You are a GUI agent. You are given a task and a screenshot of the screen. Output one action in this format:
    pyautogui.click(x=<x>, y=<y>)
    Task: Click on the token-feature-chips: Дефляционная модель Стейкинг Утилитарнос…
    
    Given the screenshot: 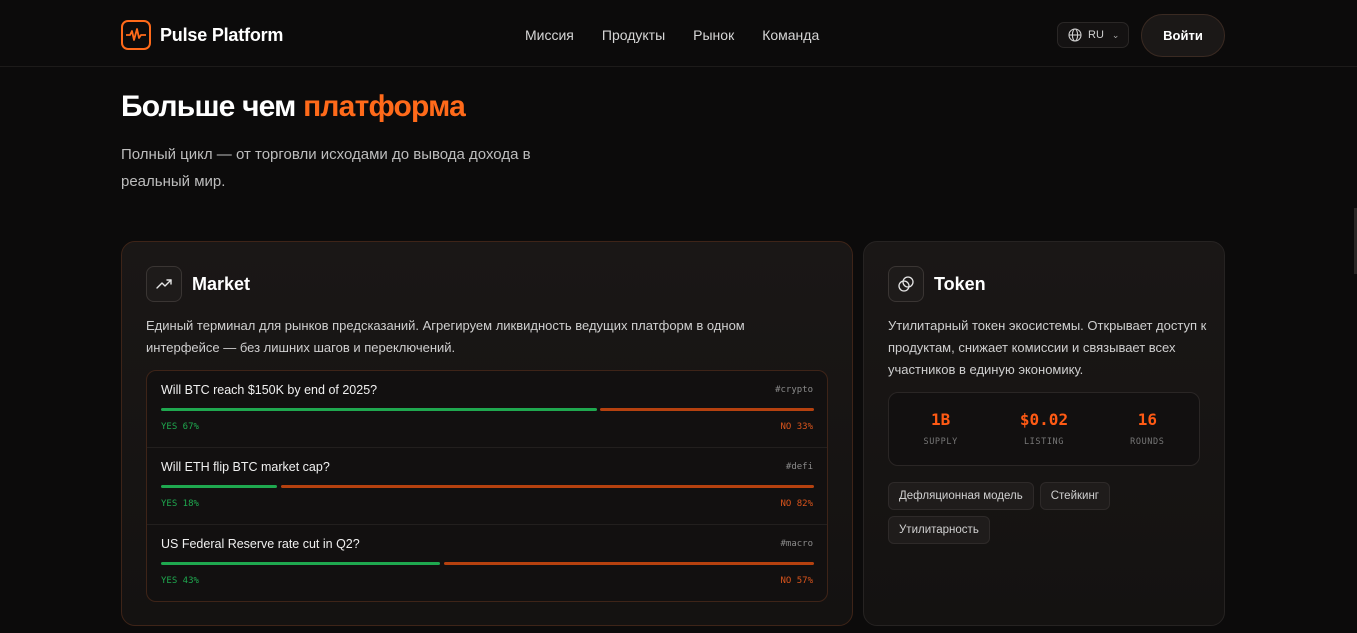 What is the action you would take?
    pyautogui.click(x=1048, y=516)
    